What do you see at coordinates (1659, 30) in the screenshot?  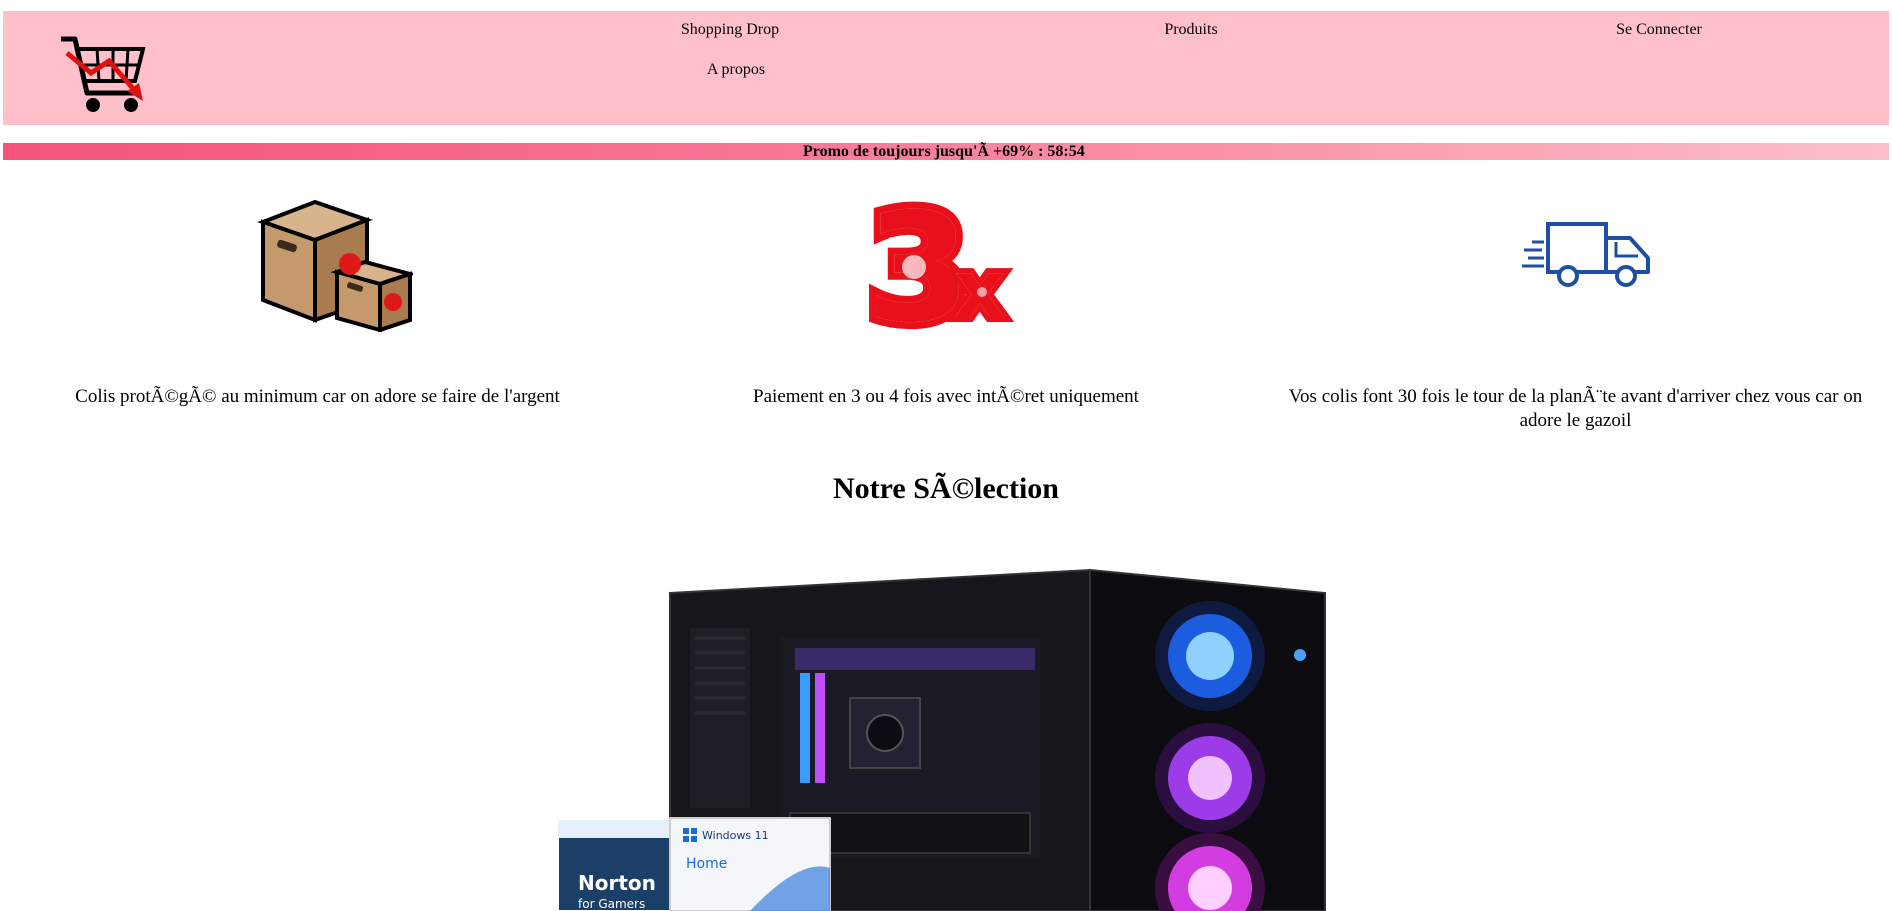 I see `nav-se-connecter-link: Se Connecter` at bounding box center [1659, 30].